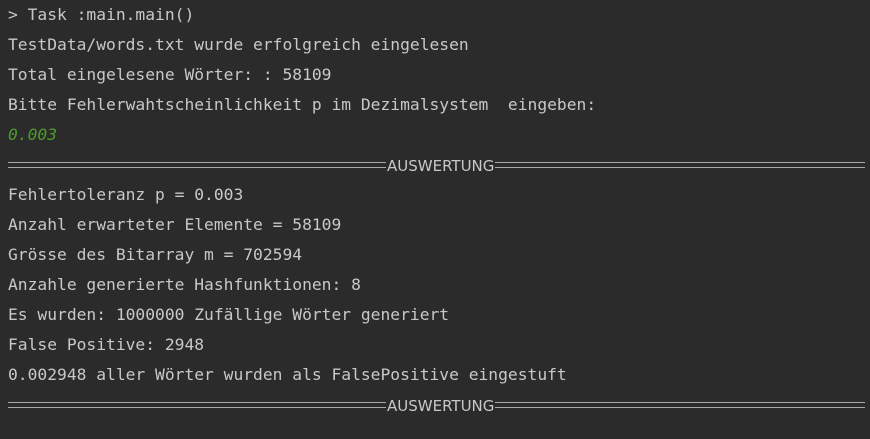 The image size is (870, 439). I want to click on hash-functions-result: Anzahle generierte Hashfunktionen: 8, so click(184, 284).